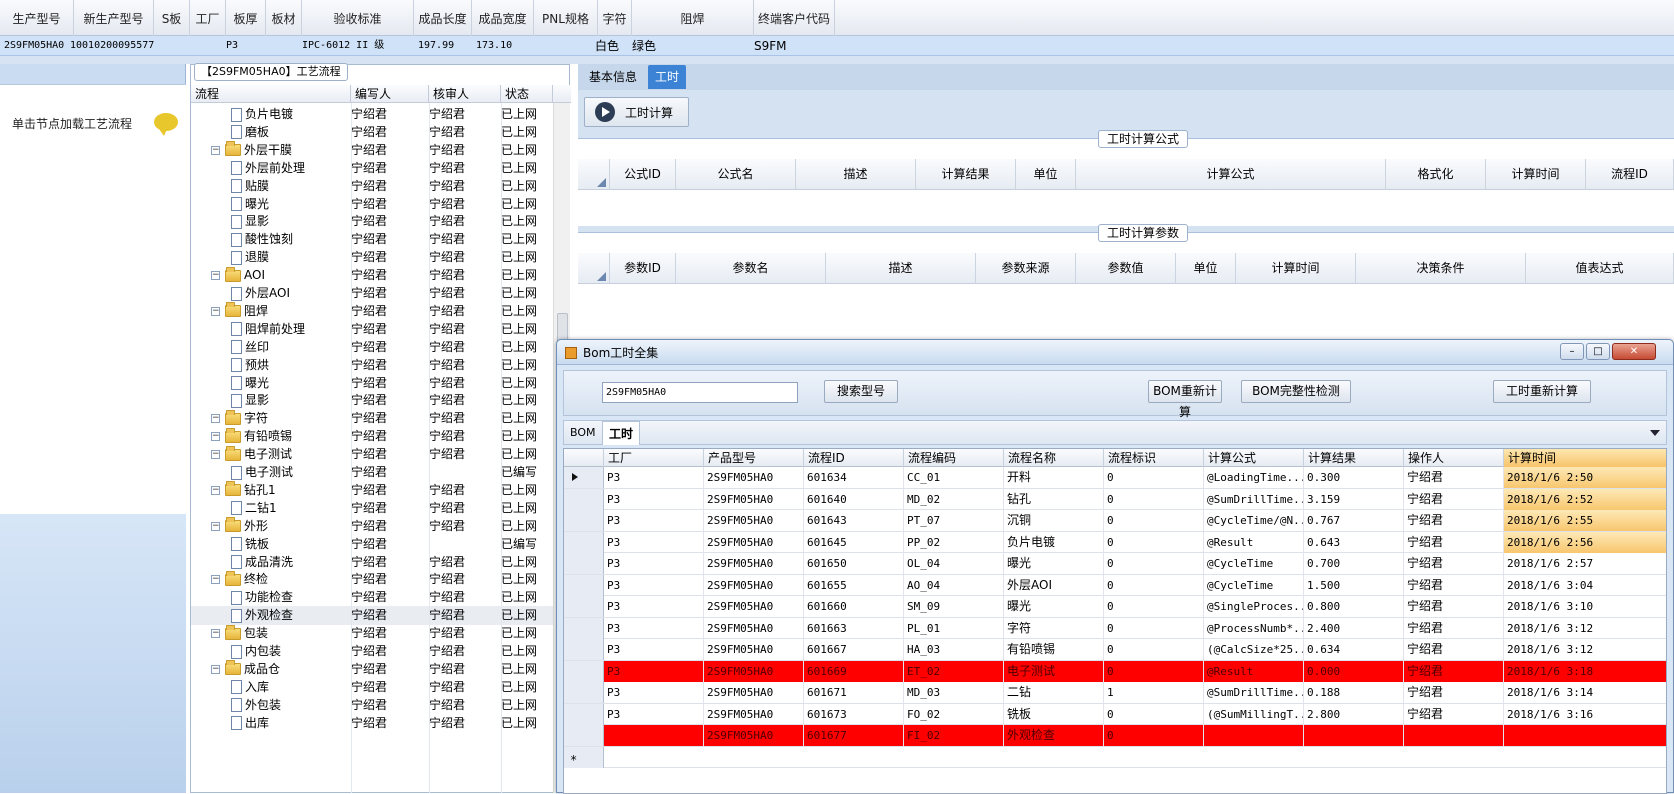 This screenshot has height=794, width=1674. What do you see at coordinates (372, 293) in the screenshot?
I see `tree-row: 外层AOI 宁绍君 宁绍君 已上网` at bounding box center [372, 293].